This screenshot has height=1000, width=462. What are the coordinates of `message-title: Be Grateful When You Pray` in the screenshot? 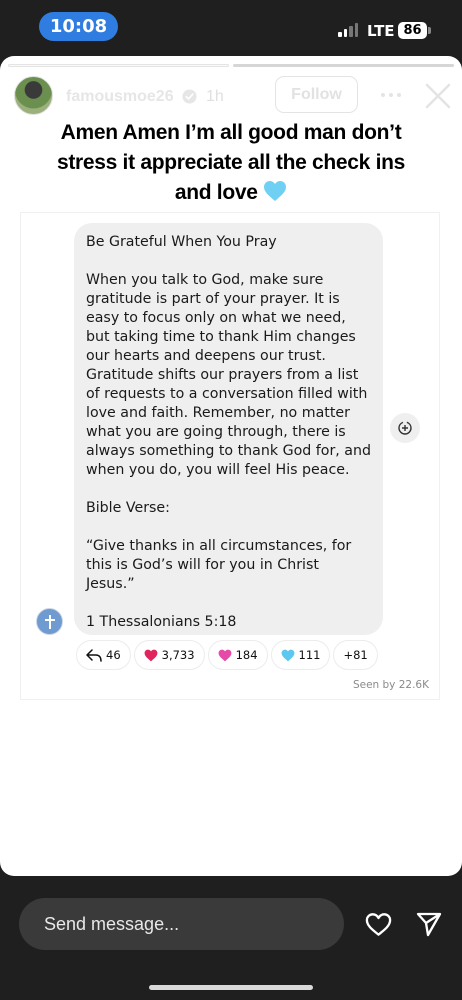 It's located at (181, 242).